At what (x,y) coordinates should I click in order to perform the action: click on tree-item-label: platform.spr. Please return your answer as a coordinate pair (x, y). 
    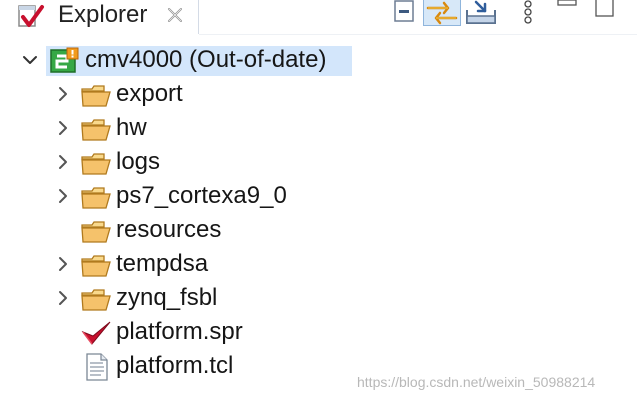
    Looking at the image, I should click on (179, 331).